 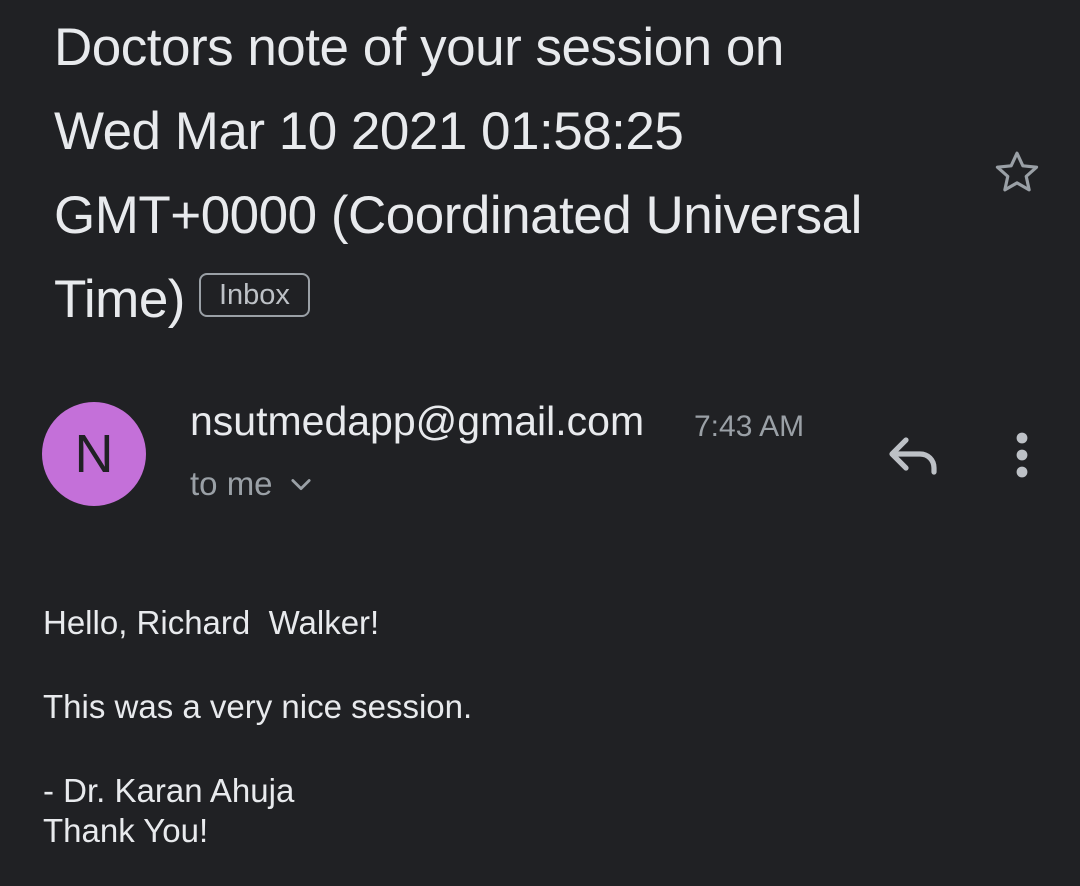 What do you see at coordinates (254, 295) in the screenshot?
I see `inbox-label-badge: Inbox` at bounding box center [254, 295].